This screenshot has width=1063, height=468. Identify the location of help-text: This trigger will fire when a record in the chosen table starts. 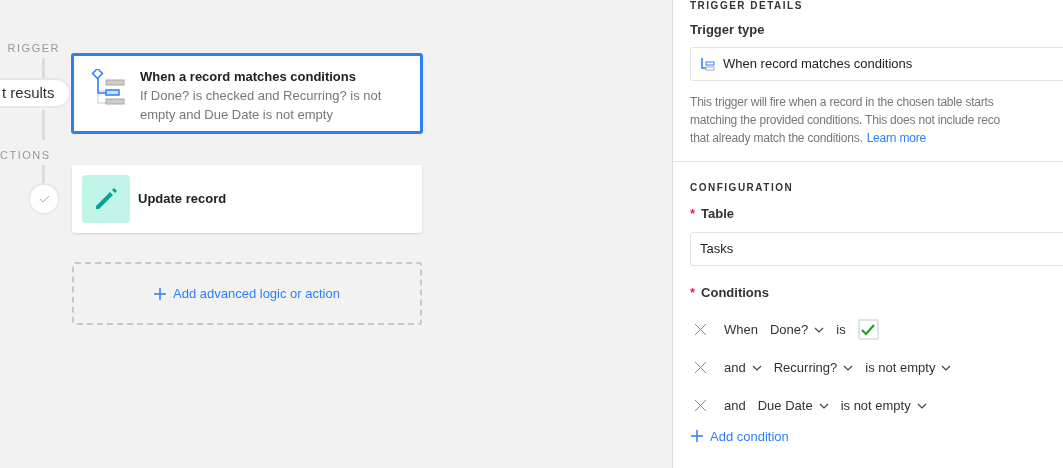
(842, 102).